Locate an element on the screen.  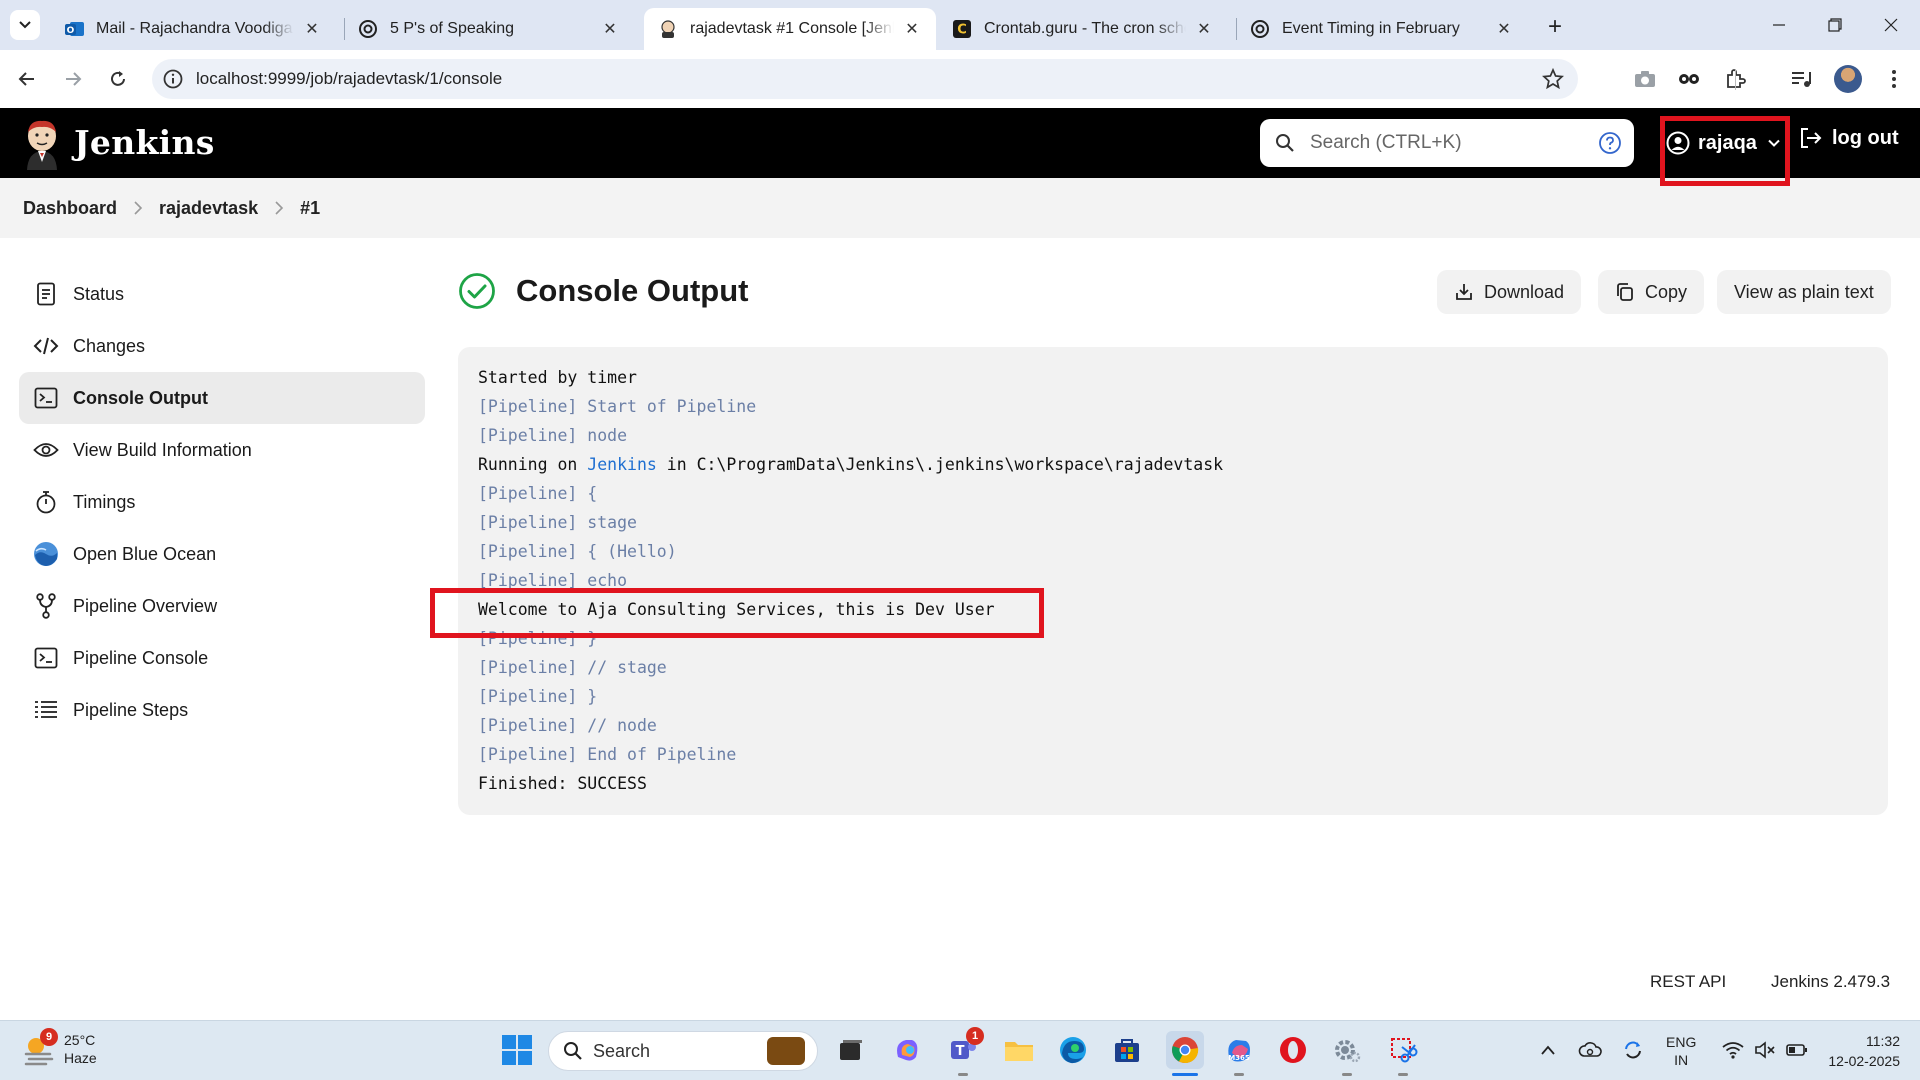
screenshot-camera-icon is located at coordinates (1645, 79).